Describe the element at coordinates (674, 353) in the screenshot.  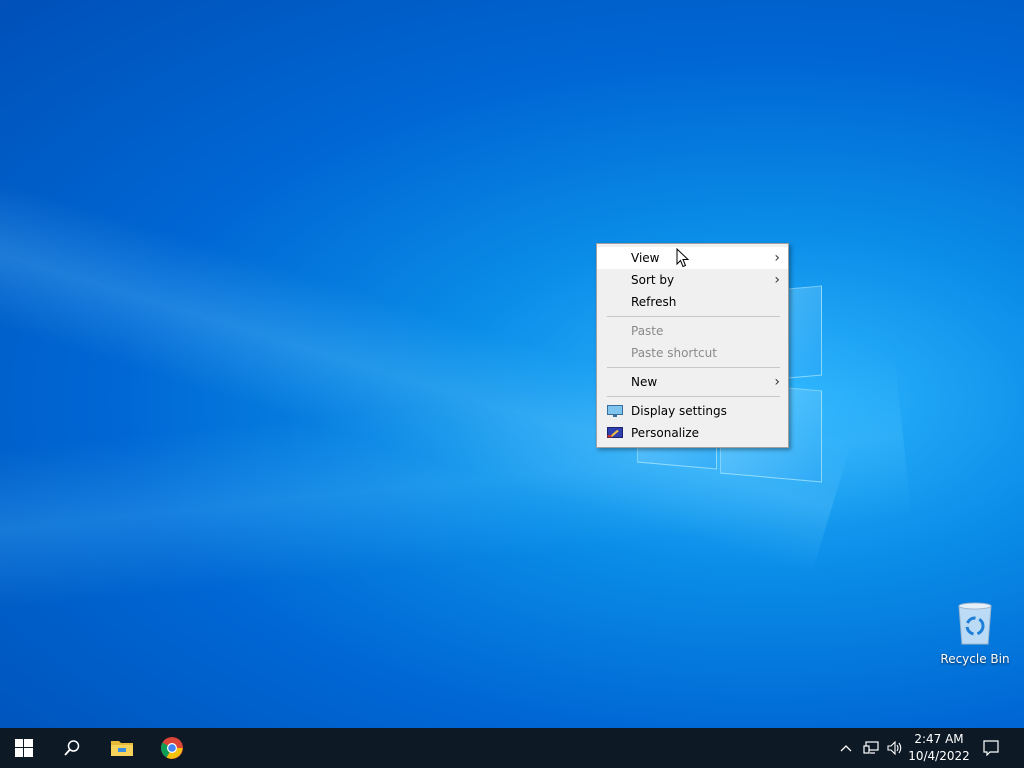
I see `menu-item-label: Paste shortcut` at that location.